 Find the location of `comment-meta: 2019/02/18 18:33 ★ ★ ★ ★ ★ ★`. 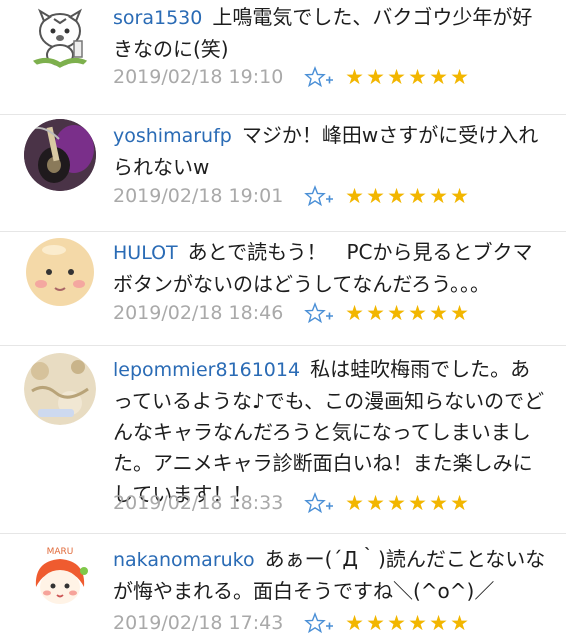

comment-meta: 2019/02/18 18:33 ★ ★ ★ ★ ★ ★ is located at coordinates (291, 503).